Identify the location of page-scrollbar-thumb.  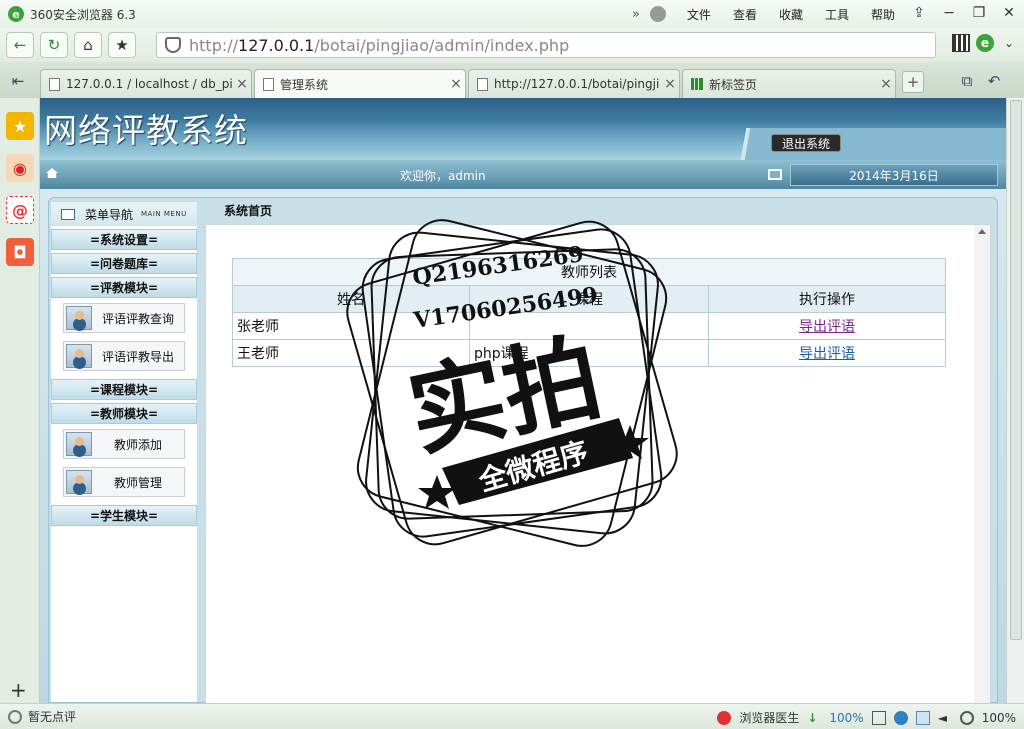
(1016, 370).